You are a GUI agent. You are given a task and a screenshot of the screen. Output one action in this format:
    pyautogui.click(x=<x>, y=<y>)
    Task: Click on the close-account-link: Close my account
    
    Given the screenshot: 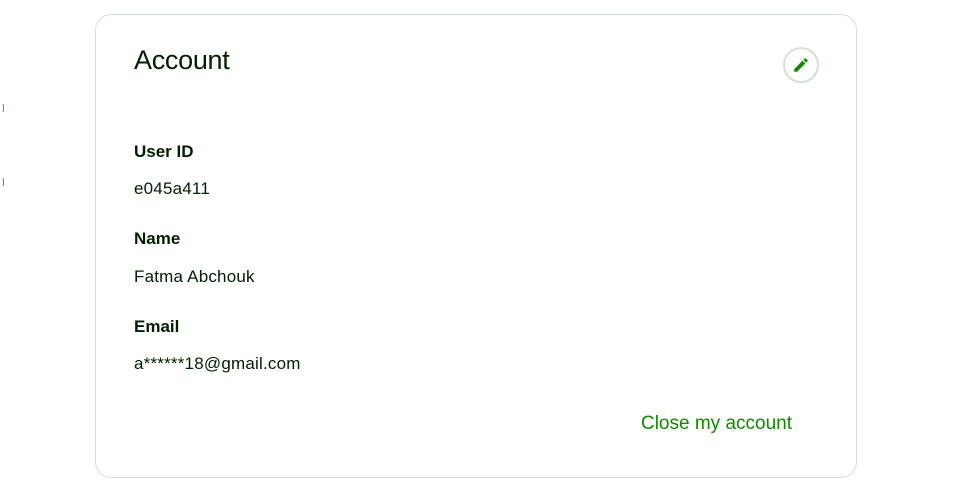 What is the action you would take?
    pyautogui.click(x=716, y=424)
    